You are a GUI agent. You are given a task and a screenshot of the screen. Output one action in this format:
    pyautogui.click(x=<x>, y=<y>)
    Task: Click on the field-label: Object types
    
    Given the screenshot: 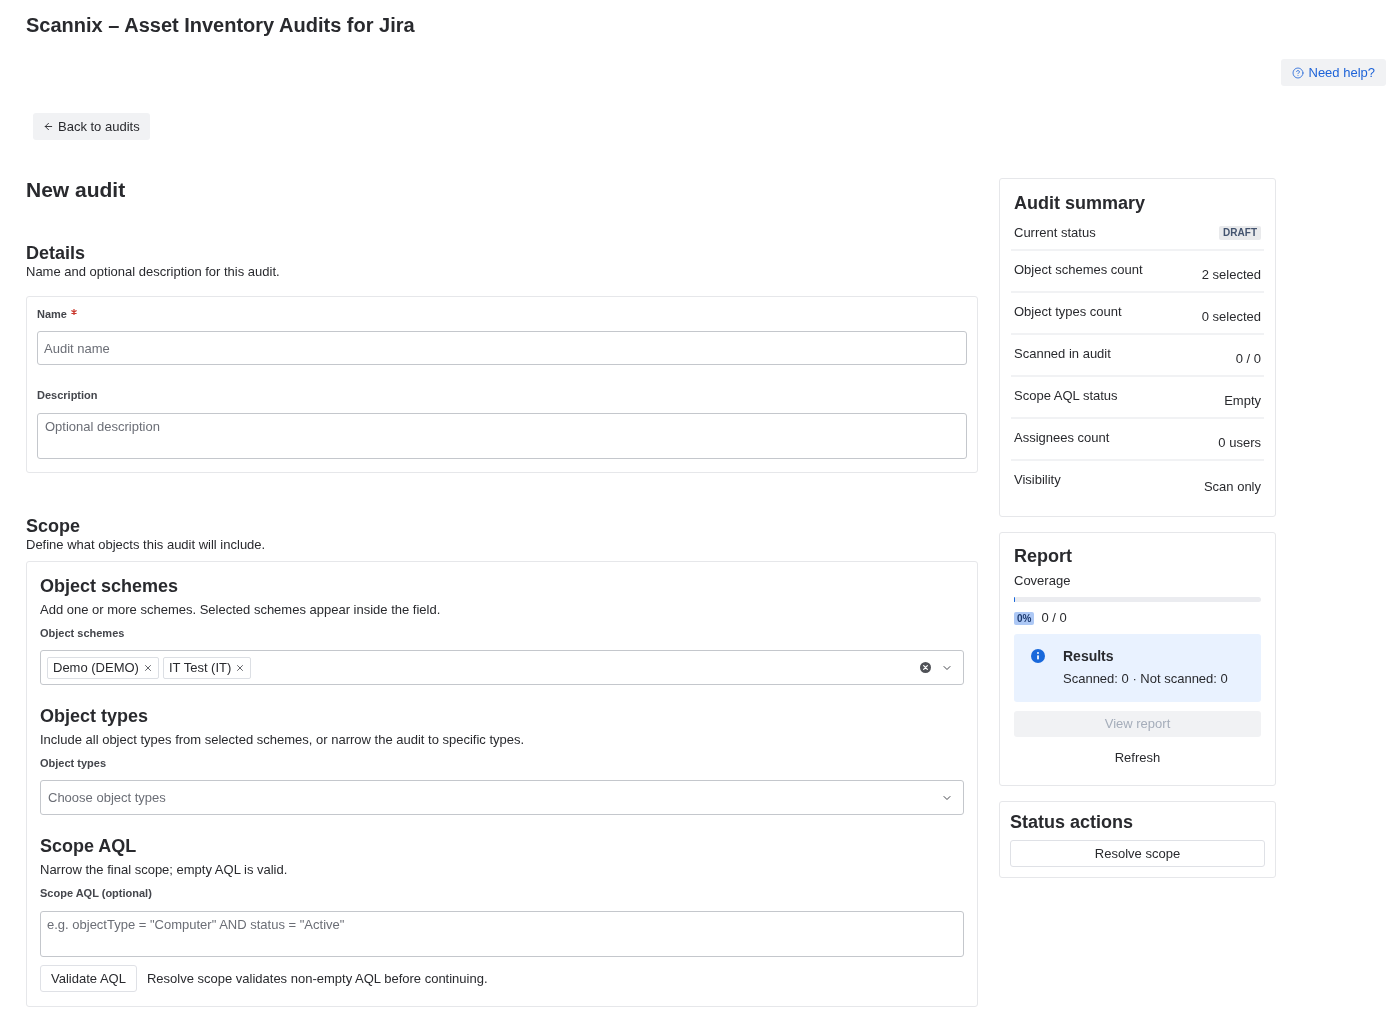 What is the action you would take?
    pyautogui.click(x=73, y=763)
    